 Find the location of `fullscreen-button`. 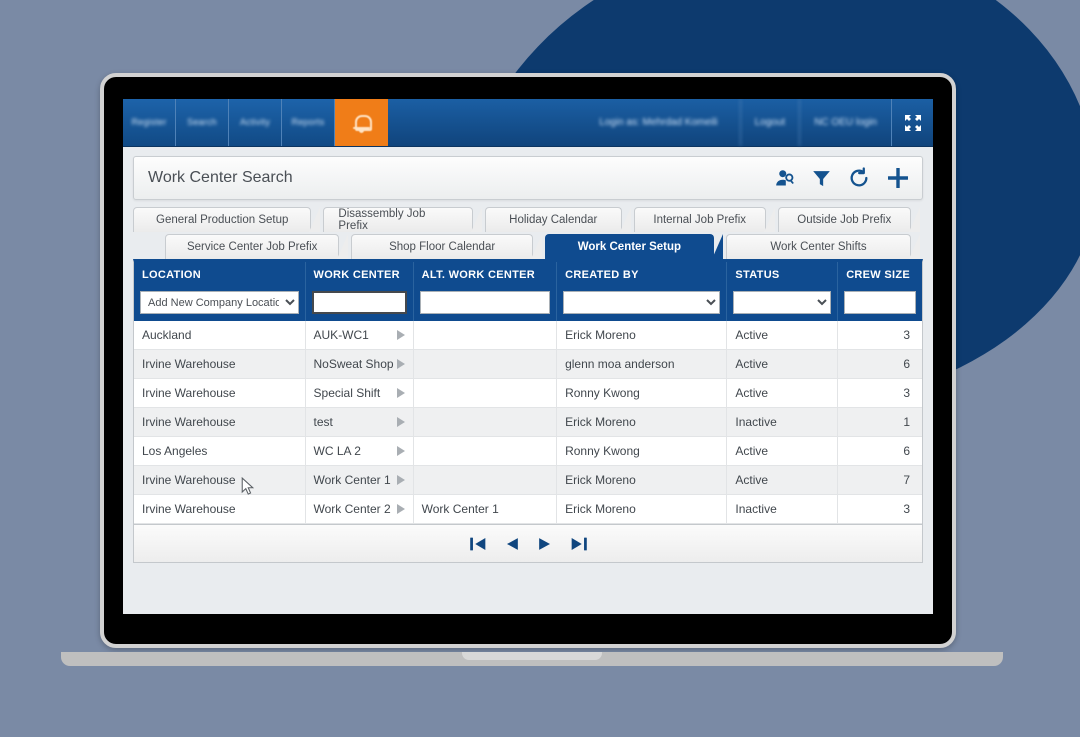

fullscreen-button is located at coordinates (912, 122).